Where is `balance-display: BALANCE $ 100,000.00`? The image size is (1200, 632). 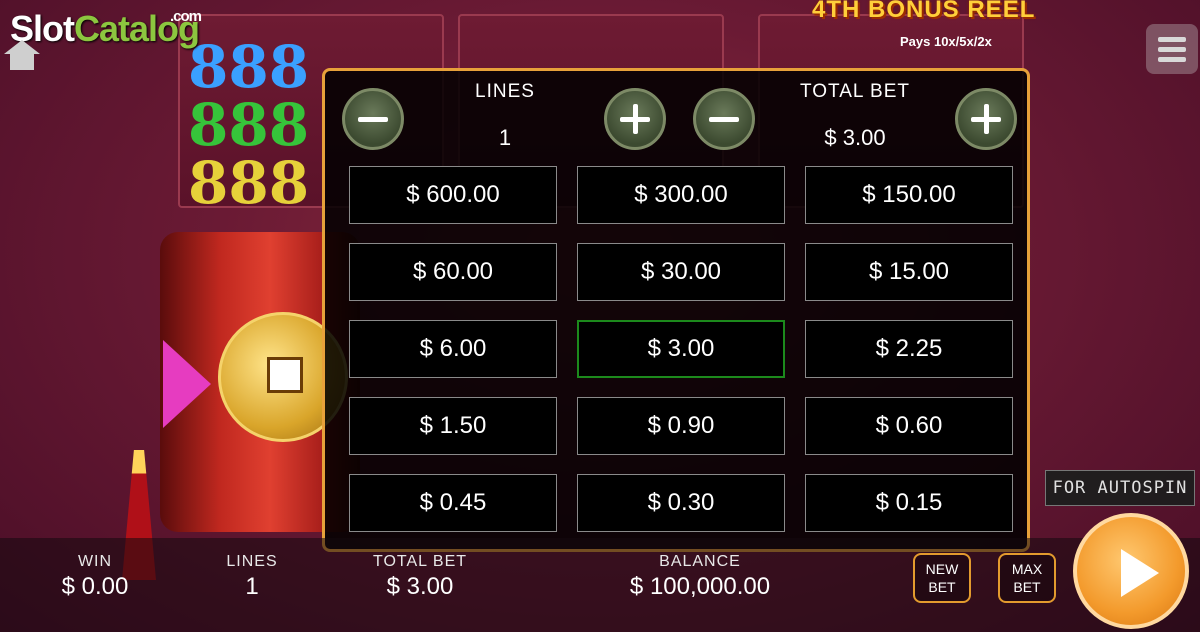 balance-display: BALANCE $ 100,000.00 is located at coordinates (700, 577).